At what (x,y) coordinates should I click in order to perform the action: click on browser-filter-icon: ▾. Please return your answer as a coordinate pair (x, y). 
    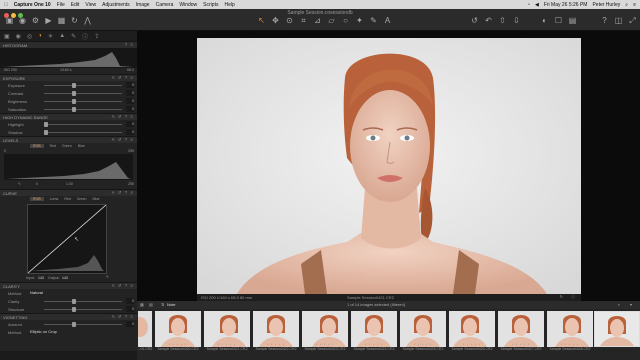
    Looking at the image, I should click on (631, 304).